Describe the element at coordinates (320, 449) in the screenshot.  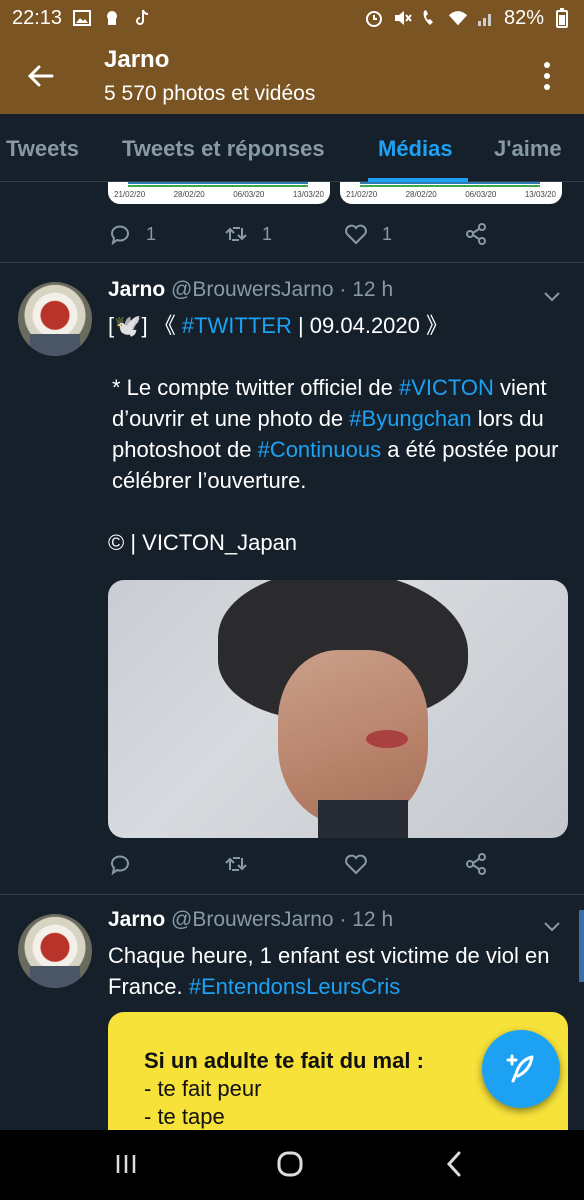
I see `hashtag-link: #Continuous` at that location.